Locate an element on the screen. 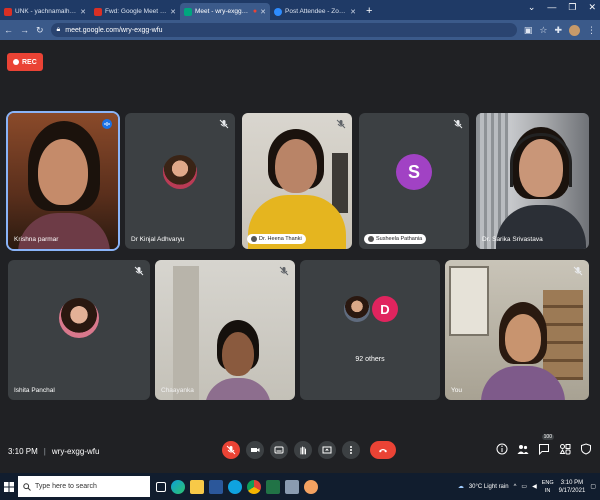  people-icon is located at coordinates (523, 449).